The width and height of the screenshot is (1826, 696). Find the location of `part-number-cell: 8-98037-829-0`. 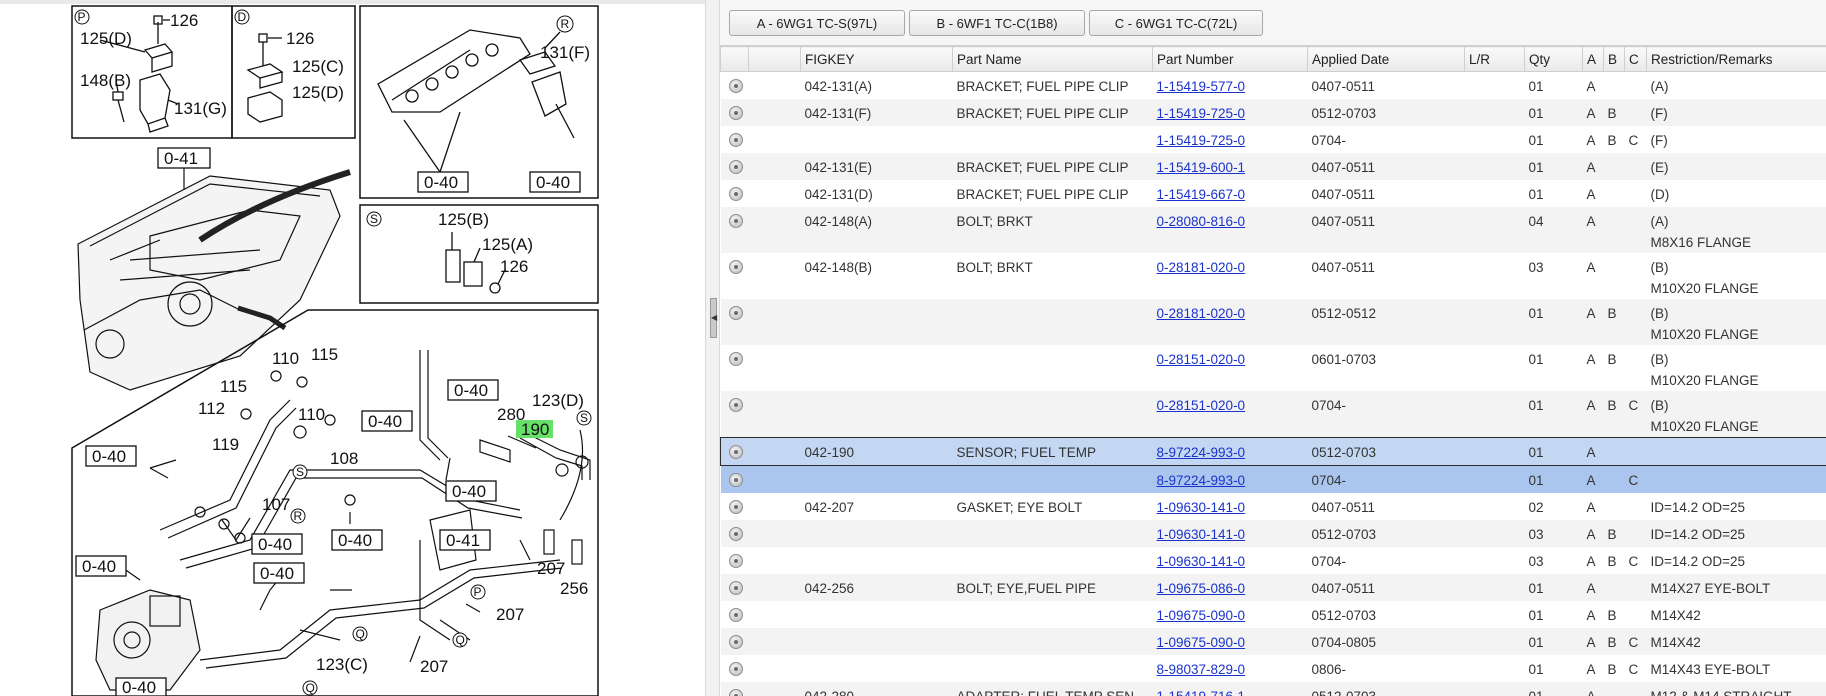

part-number-cell: 8-98037-829-0 is located at coordinates (1230, 668).